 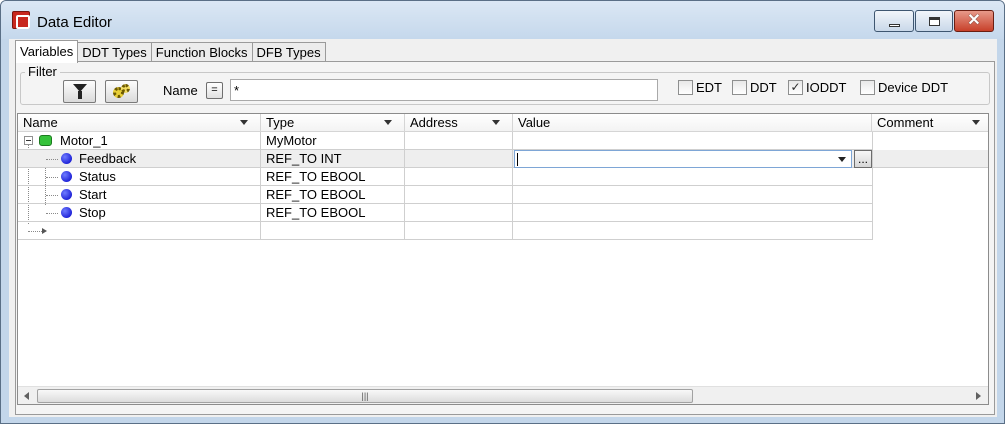 I want to click on horizontal-scrollbar: |||, so click(x=503, y=395).